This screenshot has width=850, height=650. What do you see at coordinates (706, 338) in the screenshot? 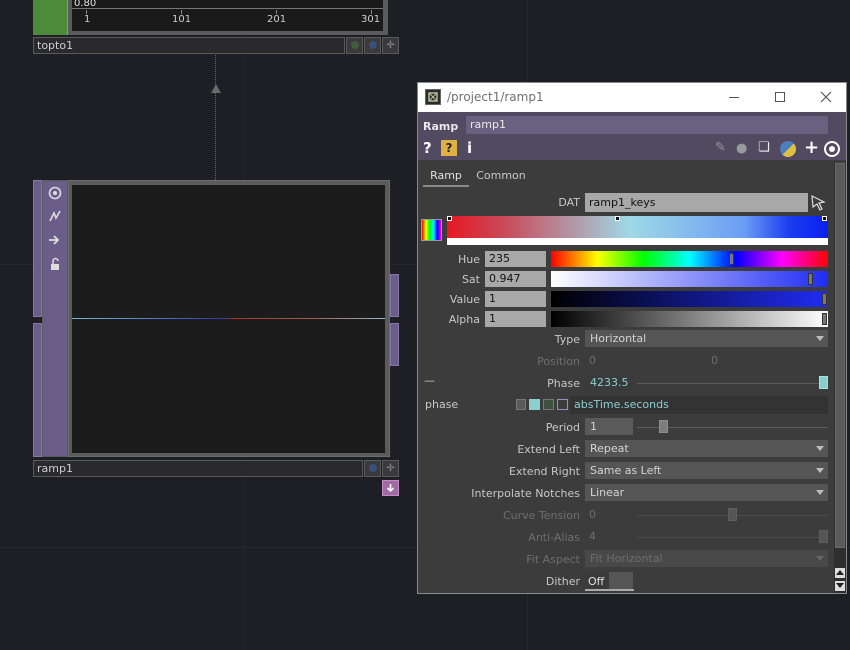
I see `type-menu: Horizontal` at bounding box center [706, 338].